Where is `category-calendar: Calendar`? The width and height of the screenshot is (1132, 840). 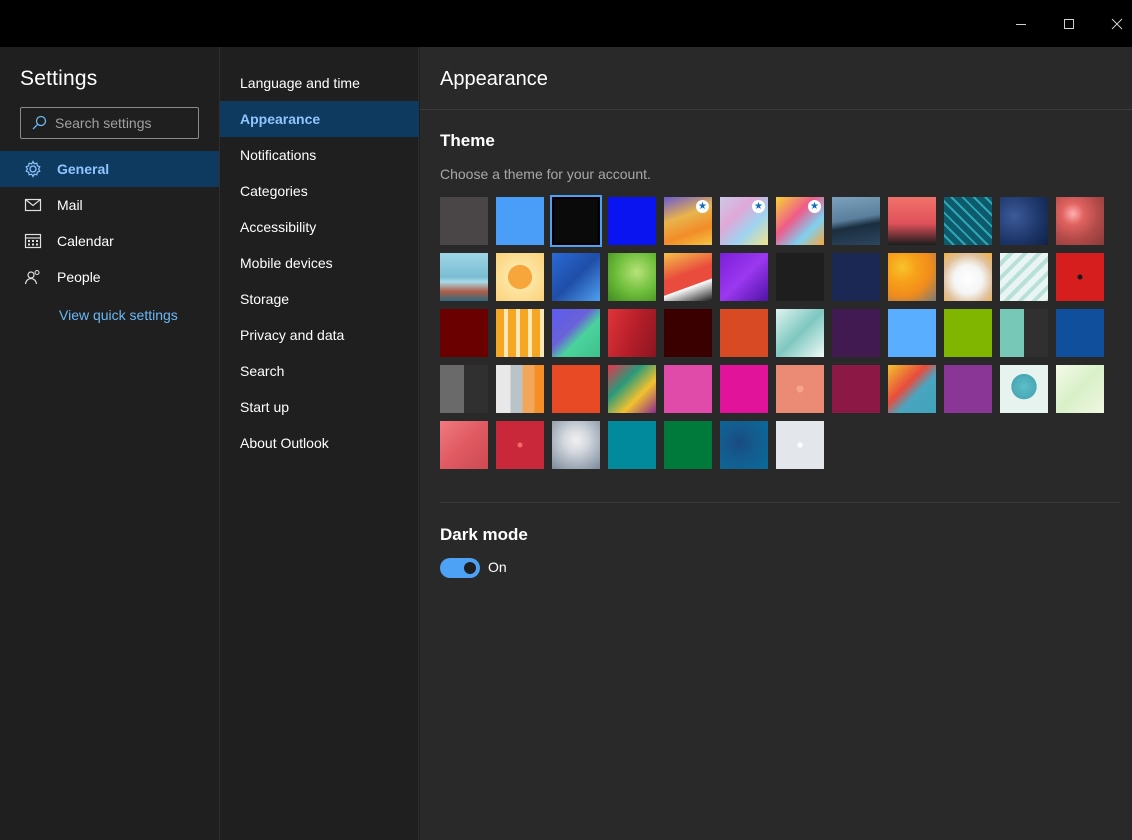 category-calendar: Calendar is located at coordinates (109, 241).